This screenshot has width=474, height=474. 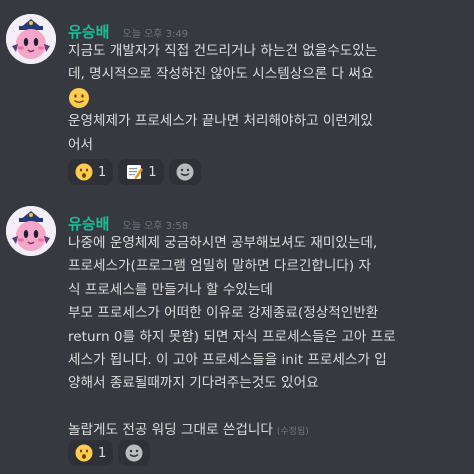 I want to click on message-line: 운영체제가 프로세스가 끝나면 처리해야하고 이런게있, so click(x=220, y=121).